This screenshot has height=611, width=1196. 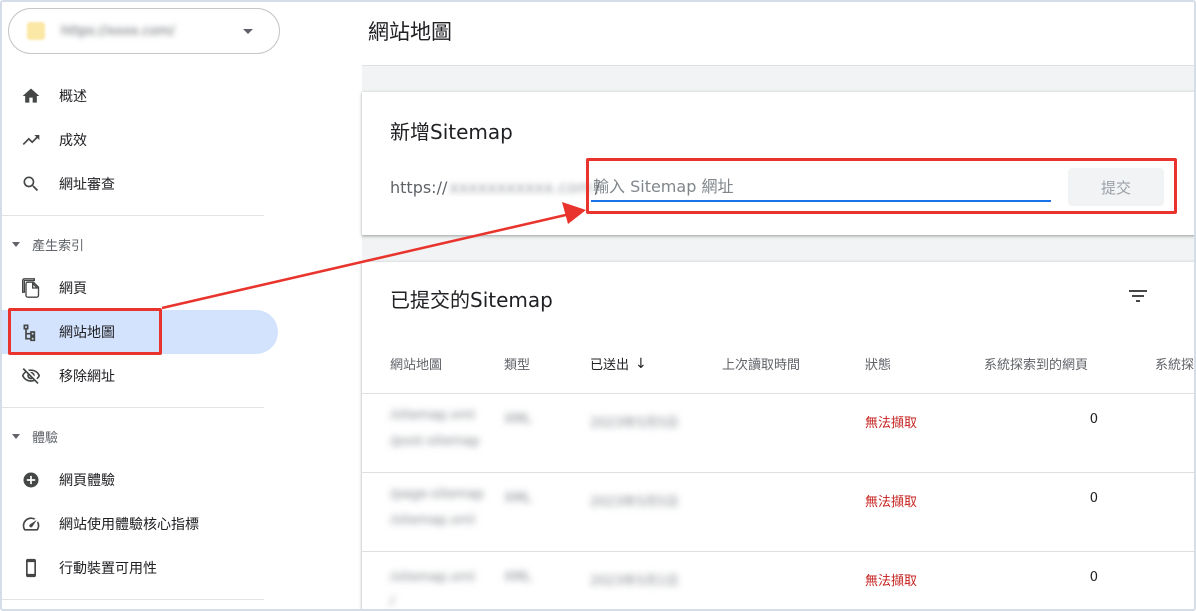 I want to click on url-scheme: https://, so click(x=419, y=187).